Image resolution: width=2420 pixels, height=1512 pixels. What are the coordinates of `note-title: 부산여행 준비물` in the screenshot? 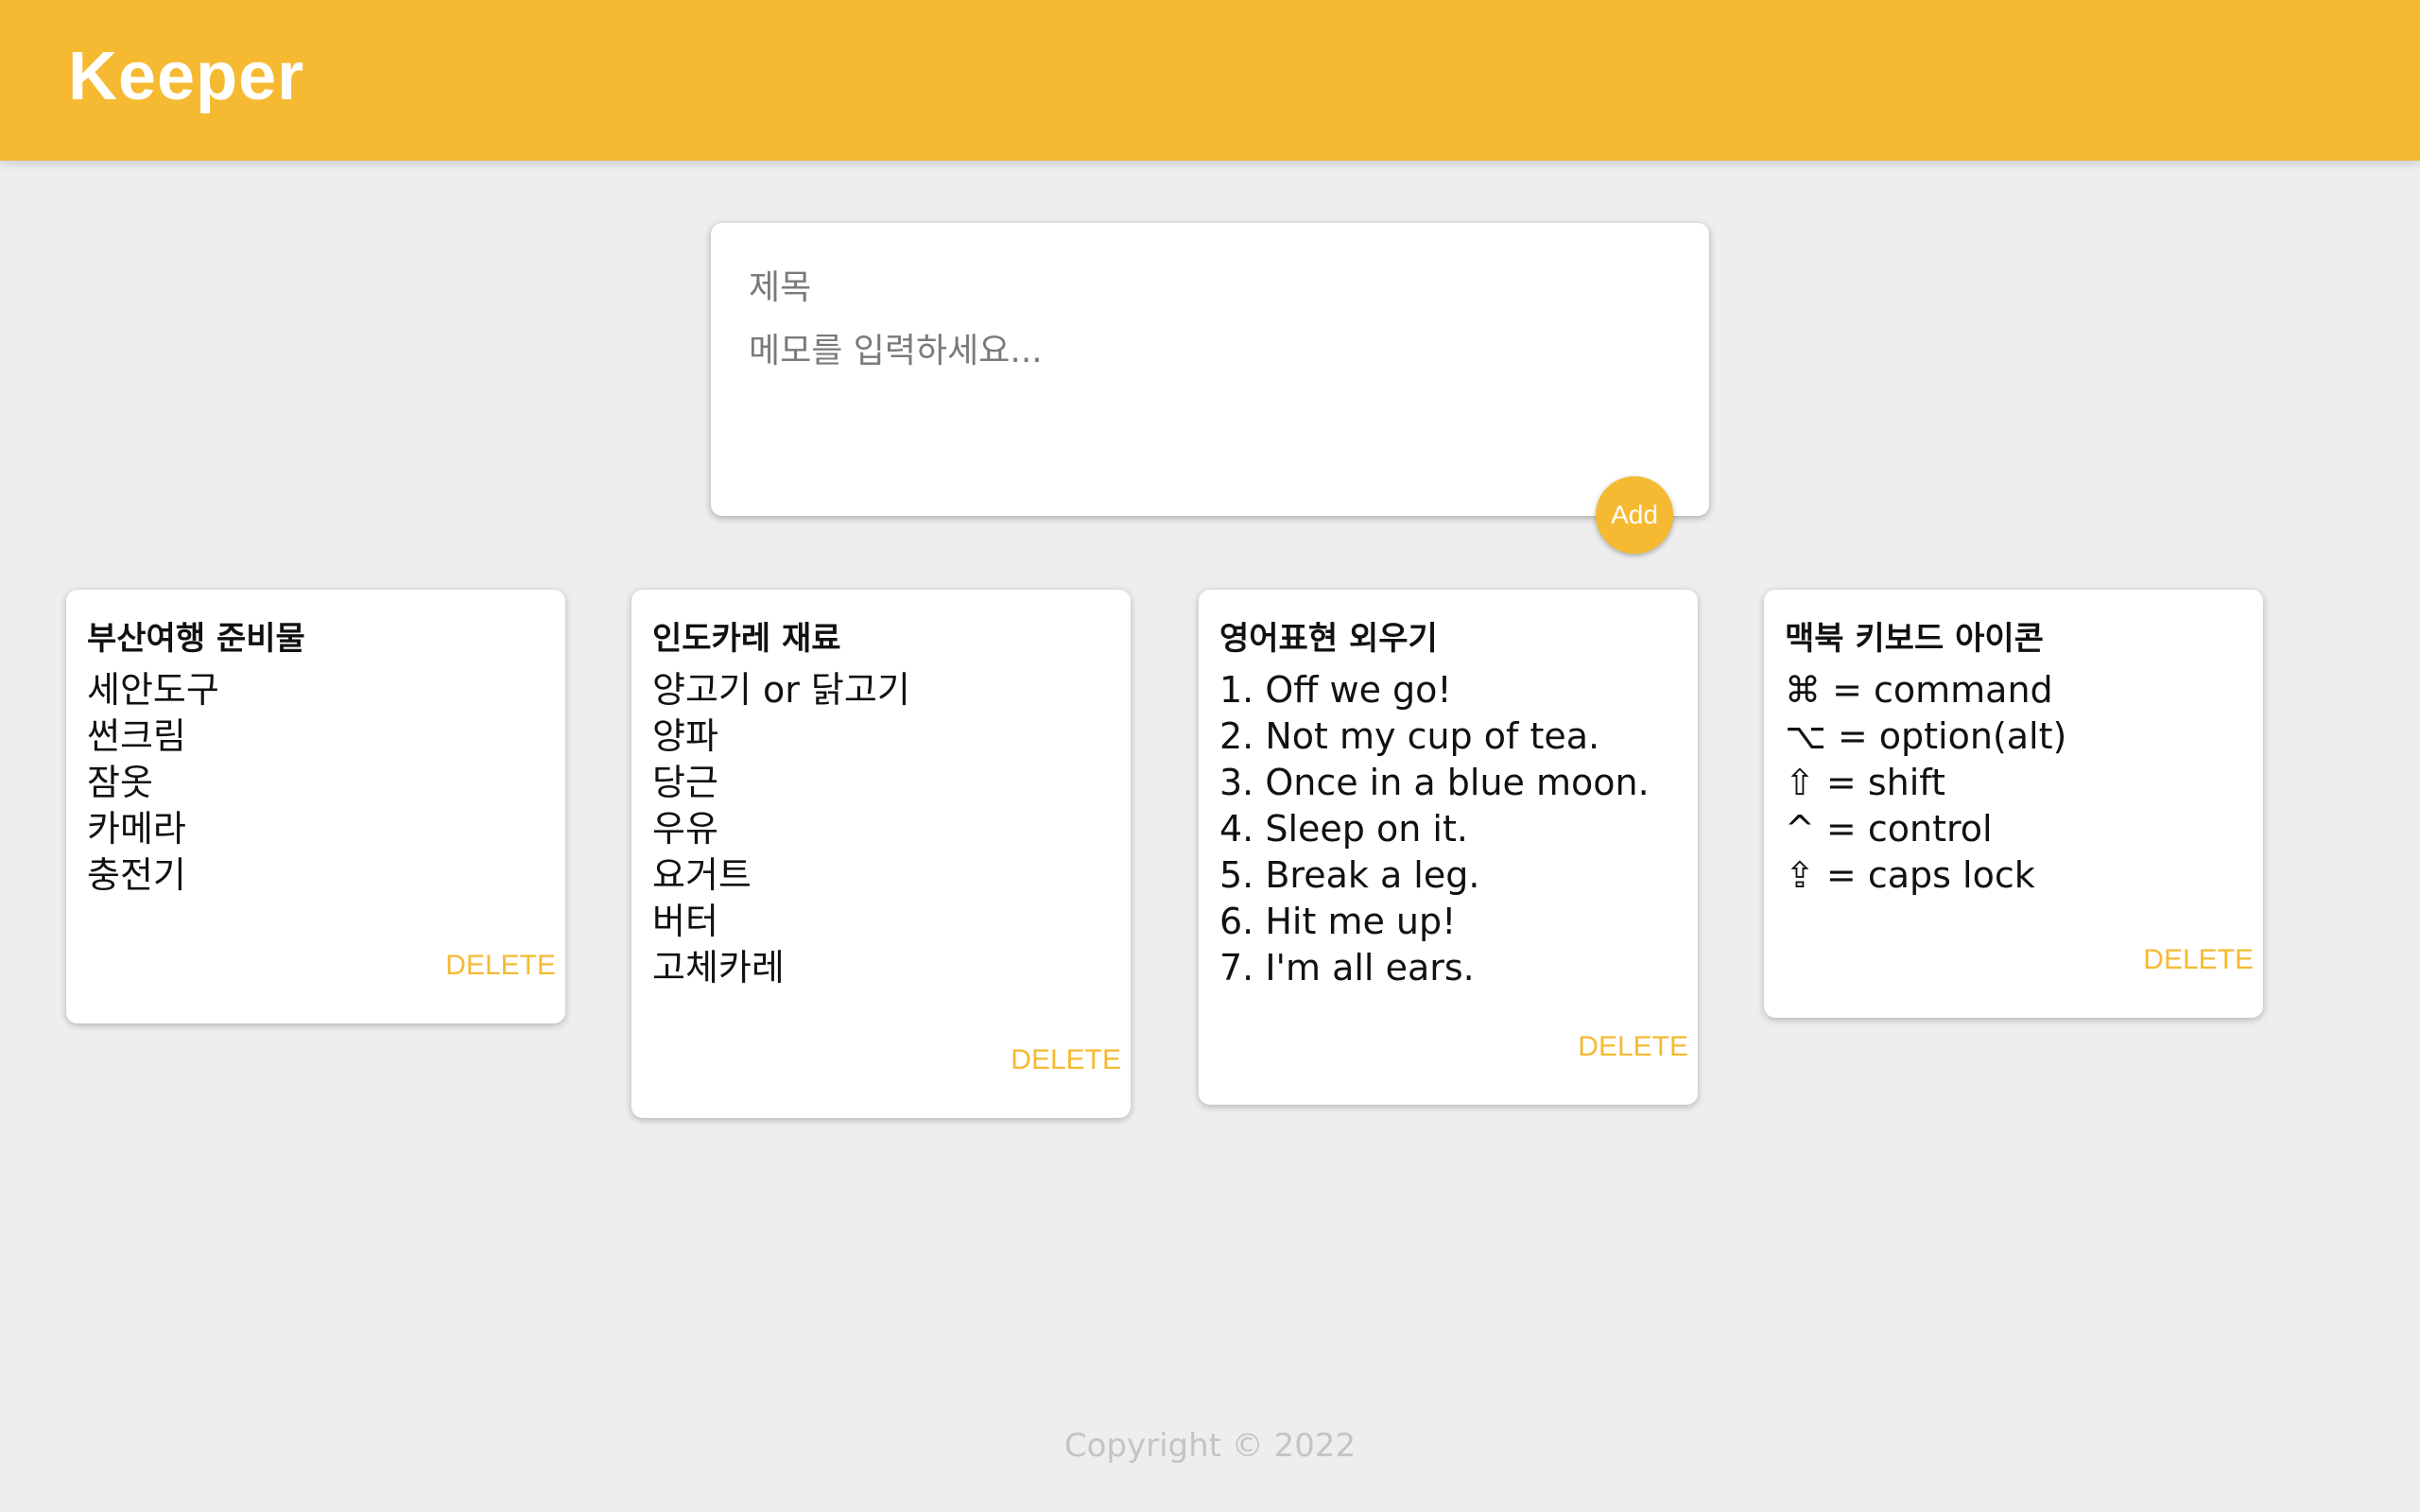 It's located at (196, 639).